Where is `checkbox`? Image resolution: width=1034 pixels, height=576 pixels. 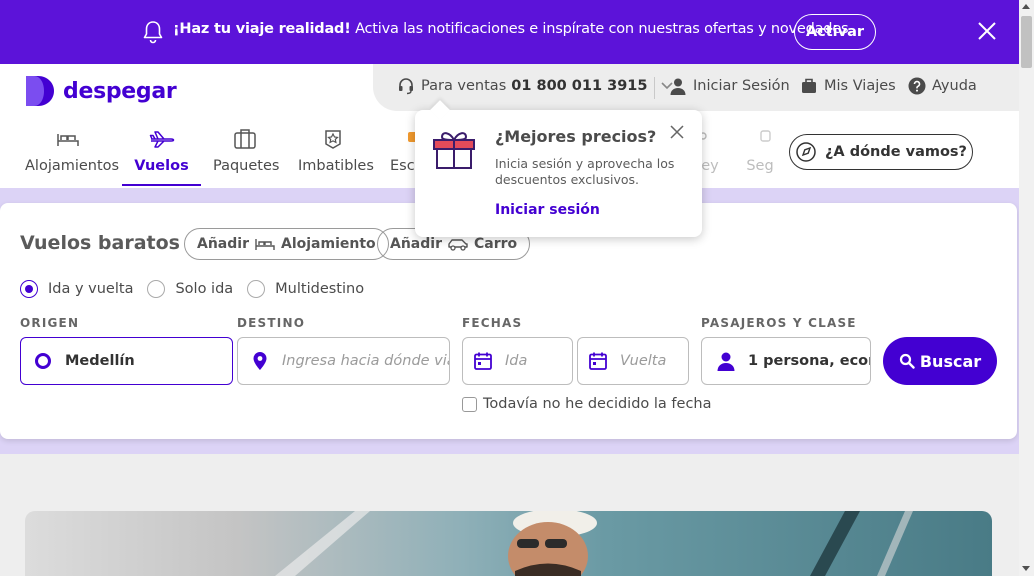
checkbox is located at coordinates (469, 404).